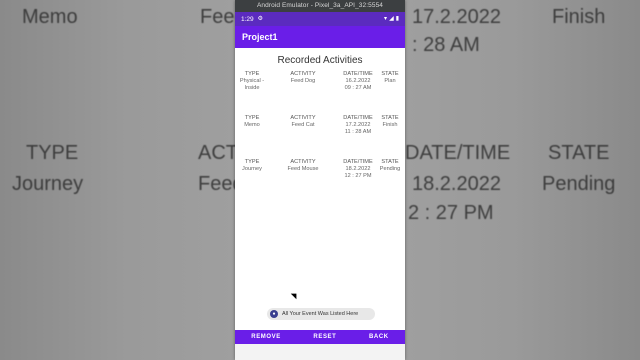  I want to click on activity-cell: ACTIVITY Feed Mouse, so click(303, 181).